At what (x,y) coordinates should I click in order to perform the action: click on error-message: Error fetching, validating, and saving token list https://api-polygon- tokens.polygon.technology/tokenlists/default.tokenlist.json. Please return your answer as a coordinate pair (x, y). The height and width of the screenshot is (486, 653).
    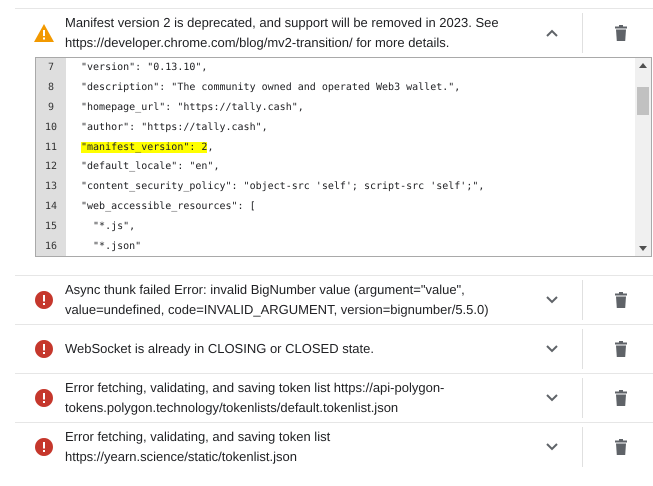
    Looking at the image, I should click on (255, 398).